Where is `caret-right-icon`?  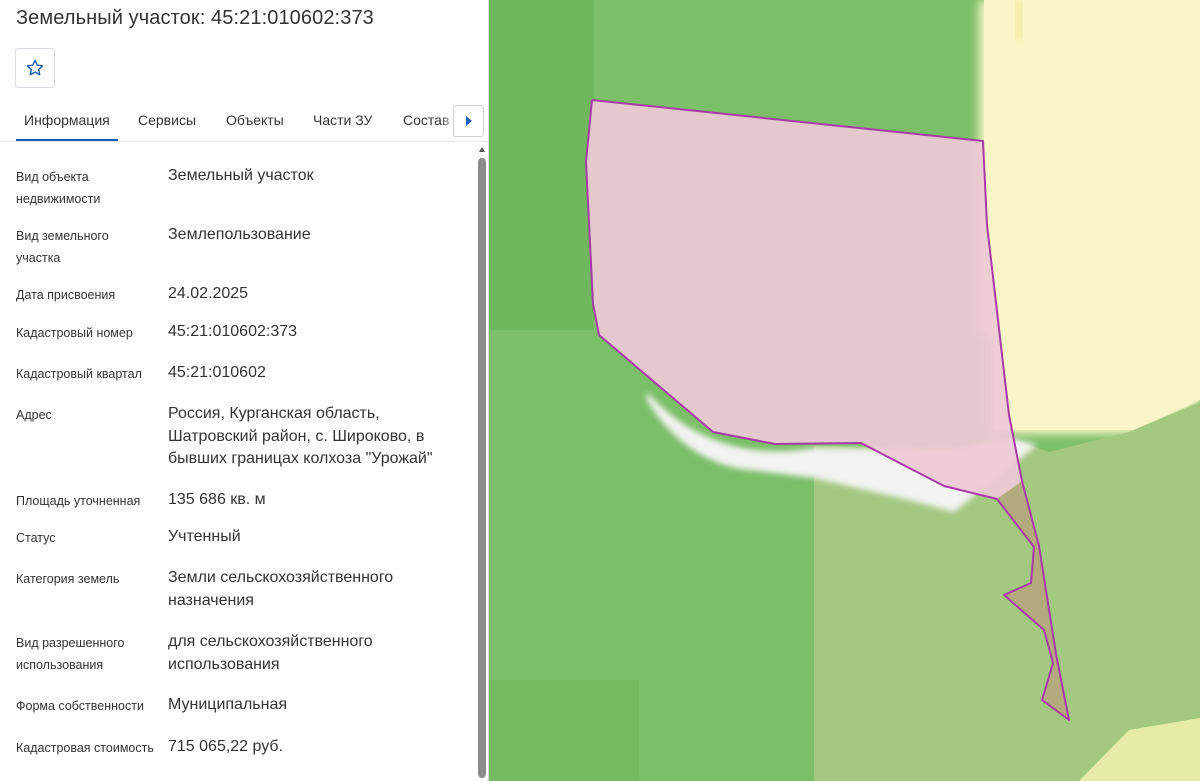 caret-right-icon is located at coordinates (468, 121).